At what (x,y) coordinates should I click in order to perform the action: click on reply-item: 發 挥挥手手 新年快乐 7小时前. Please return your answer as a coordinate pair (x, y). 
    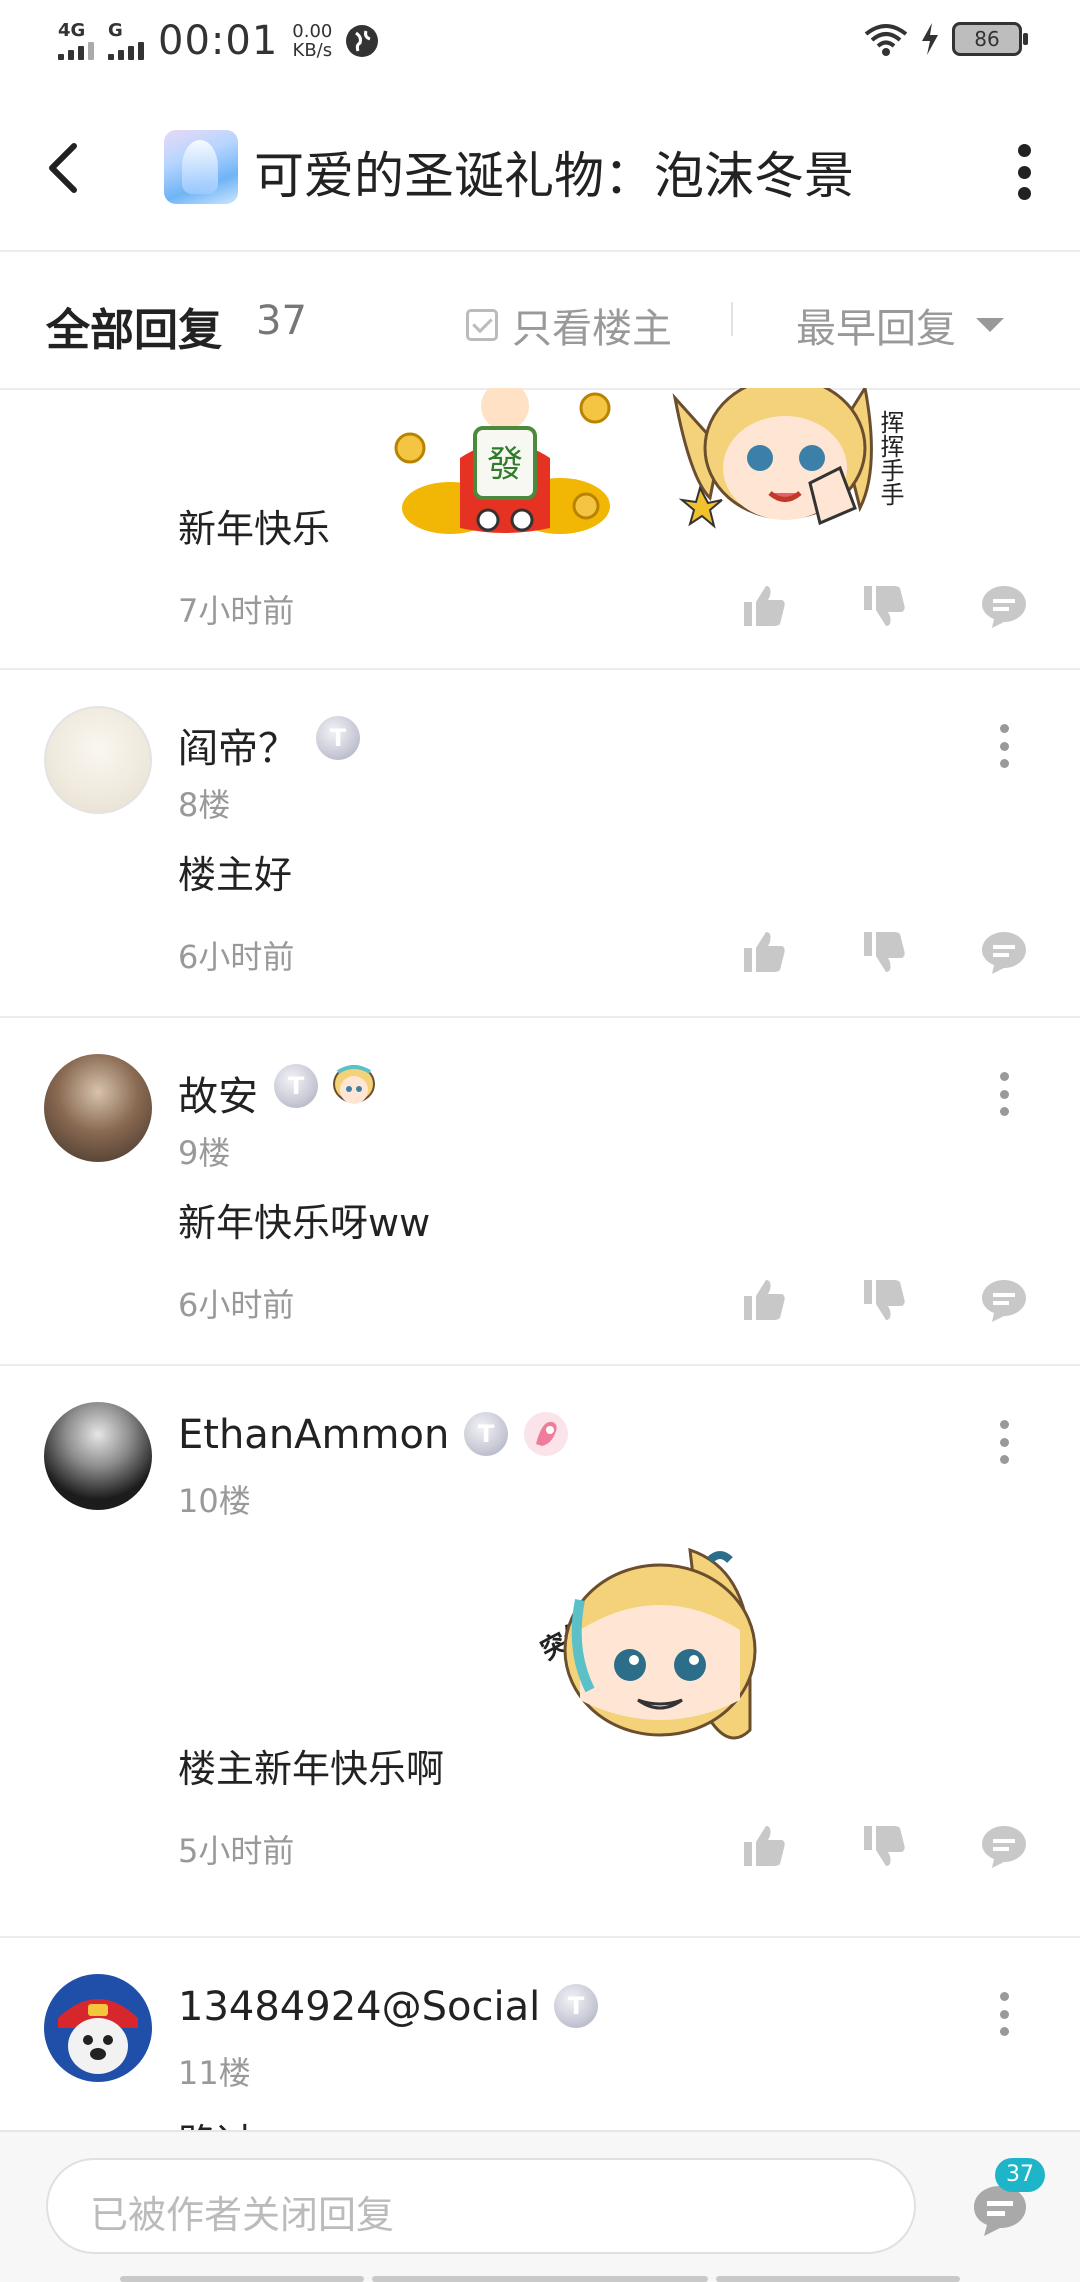
    Looking at the image, I should click on (540, 529).